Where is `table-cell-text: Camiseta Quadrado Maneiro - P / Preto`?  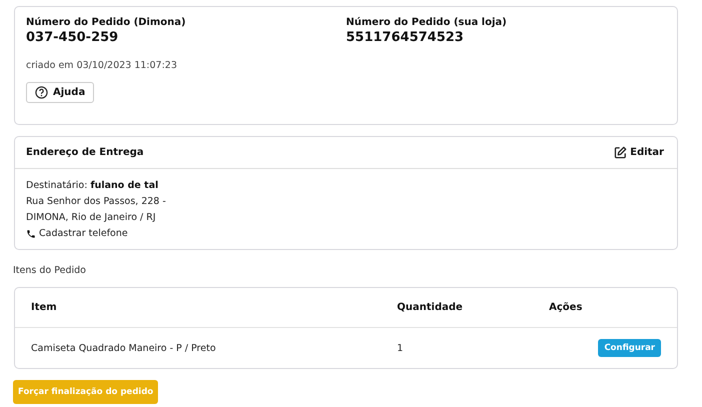
table-cell-text: Camiseta Quadrado Maneiro - P / Preto is located at coordinates (124, 348).